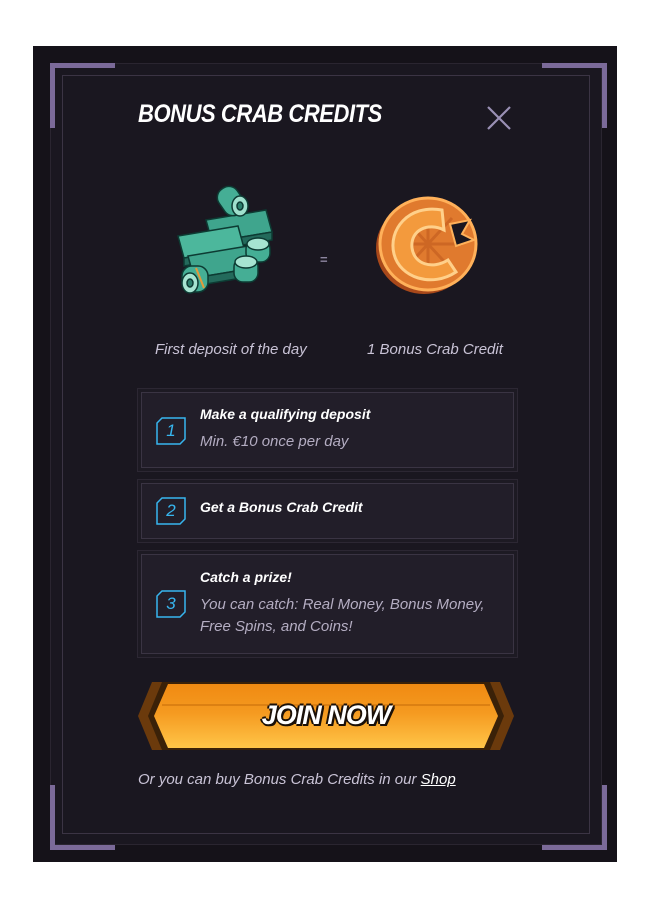 The image size is (650, 908). Describe the element at coordinates (326, 75) in the screenshot. I see `frame-line-top` at that location.